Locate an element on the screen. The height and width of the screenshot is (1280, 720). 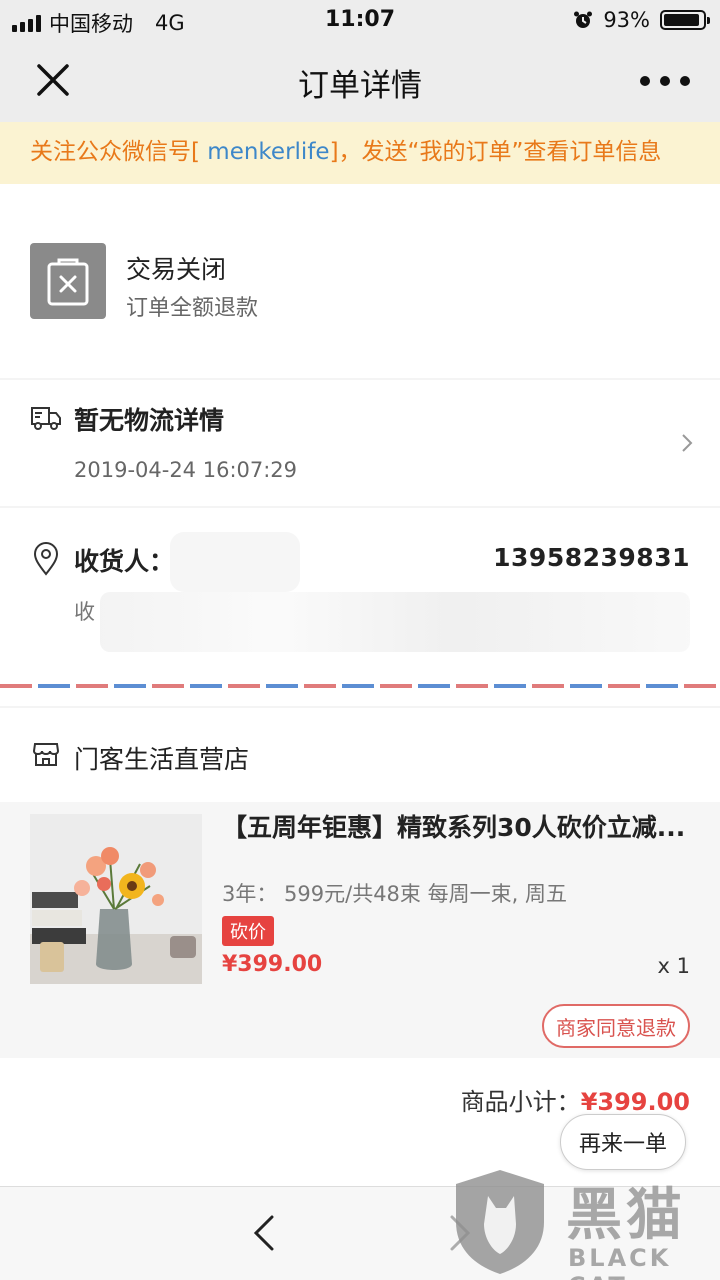
product-image is located at coordinates (116, 899).